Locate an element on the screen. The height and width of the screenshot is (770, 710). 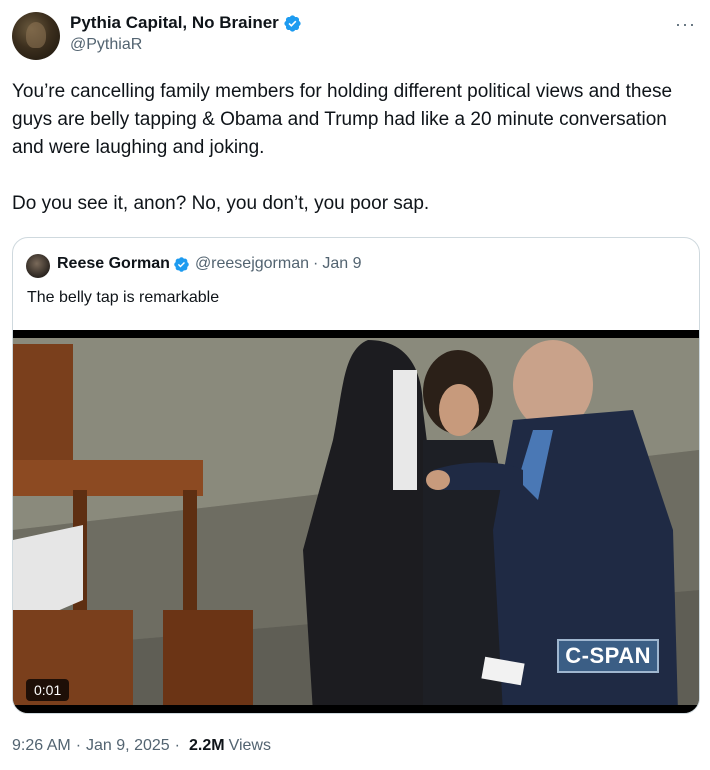
author-handle: @PythiaR is located at coordinates (106, 45).